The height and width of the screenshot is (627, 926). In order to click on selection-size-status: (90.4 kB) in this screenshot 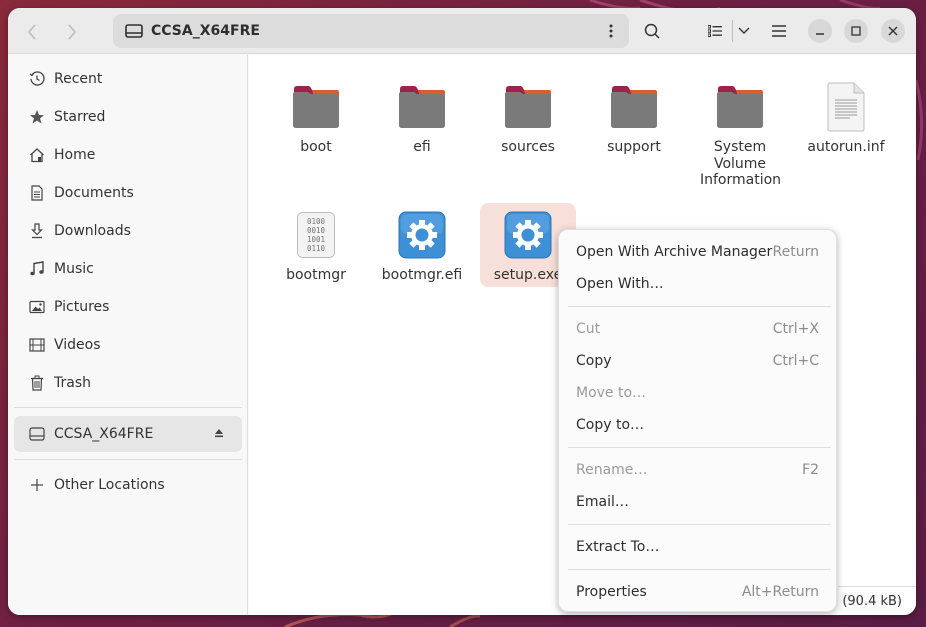, I will do `click(872, 601)`.